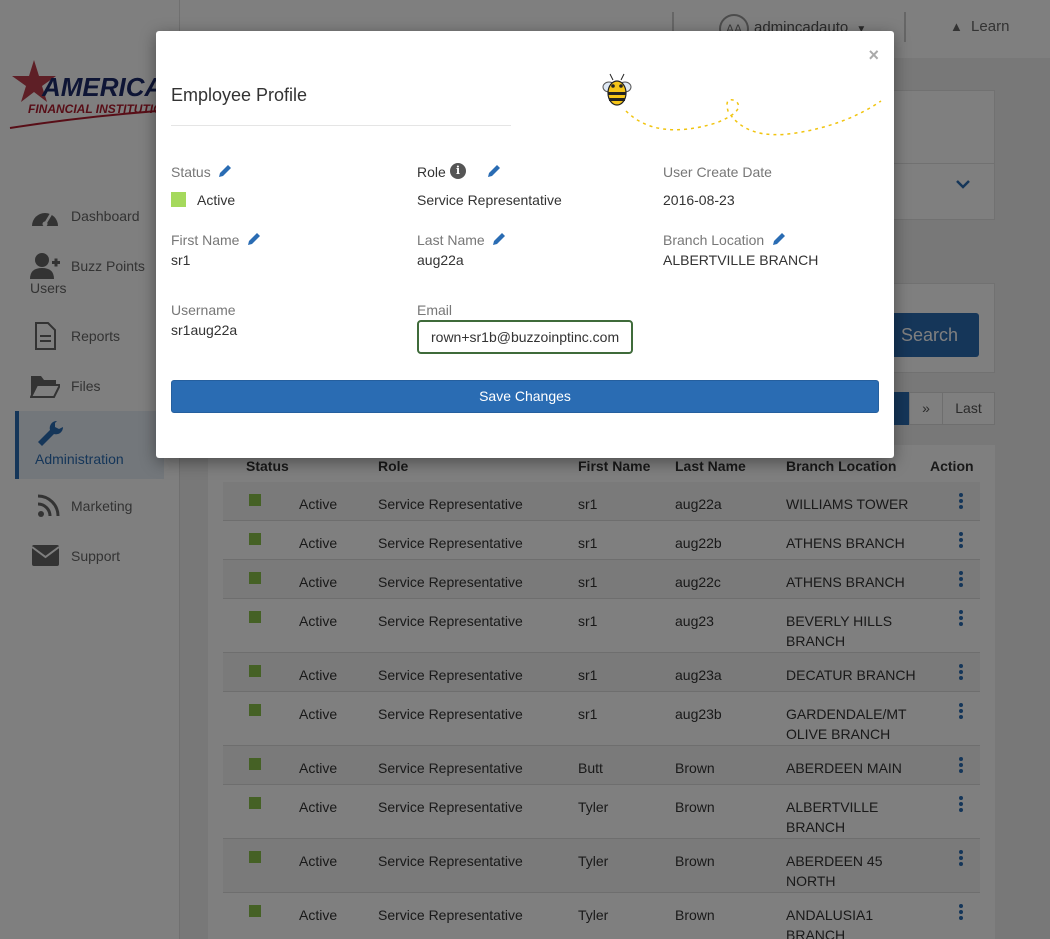 This screenshot has height=939, width=1050. What do you see at coordinates (181, 260) in the screenshot?
I see `first-name-value: sr1` at bounding box center [181, 260].